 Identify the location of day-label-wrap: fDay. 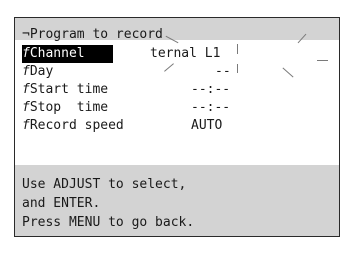
(37, 72).